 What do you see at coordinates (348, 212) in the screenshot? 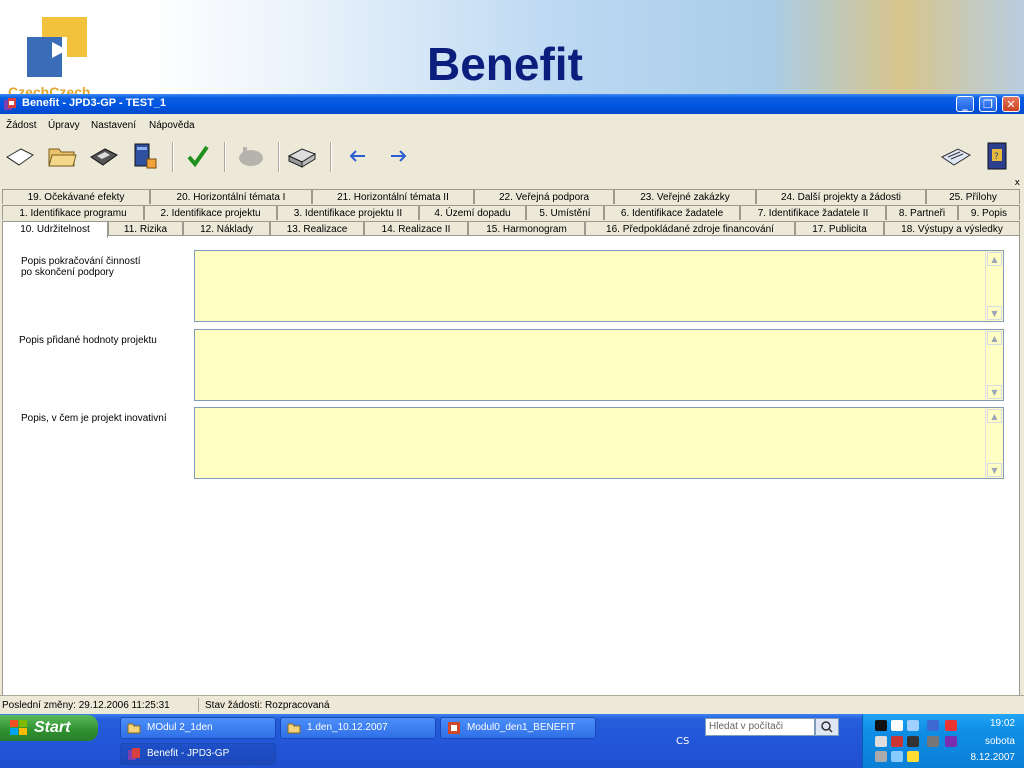
I see `tab-identifikace-projektu-2: 3. Identifikace projektu II` at bounding box center [348, 212].